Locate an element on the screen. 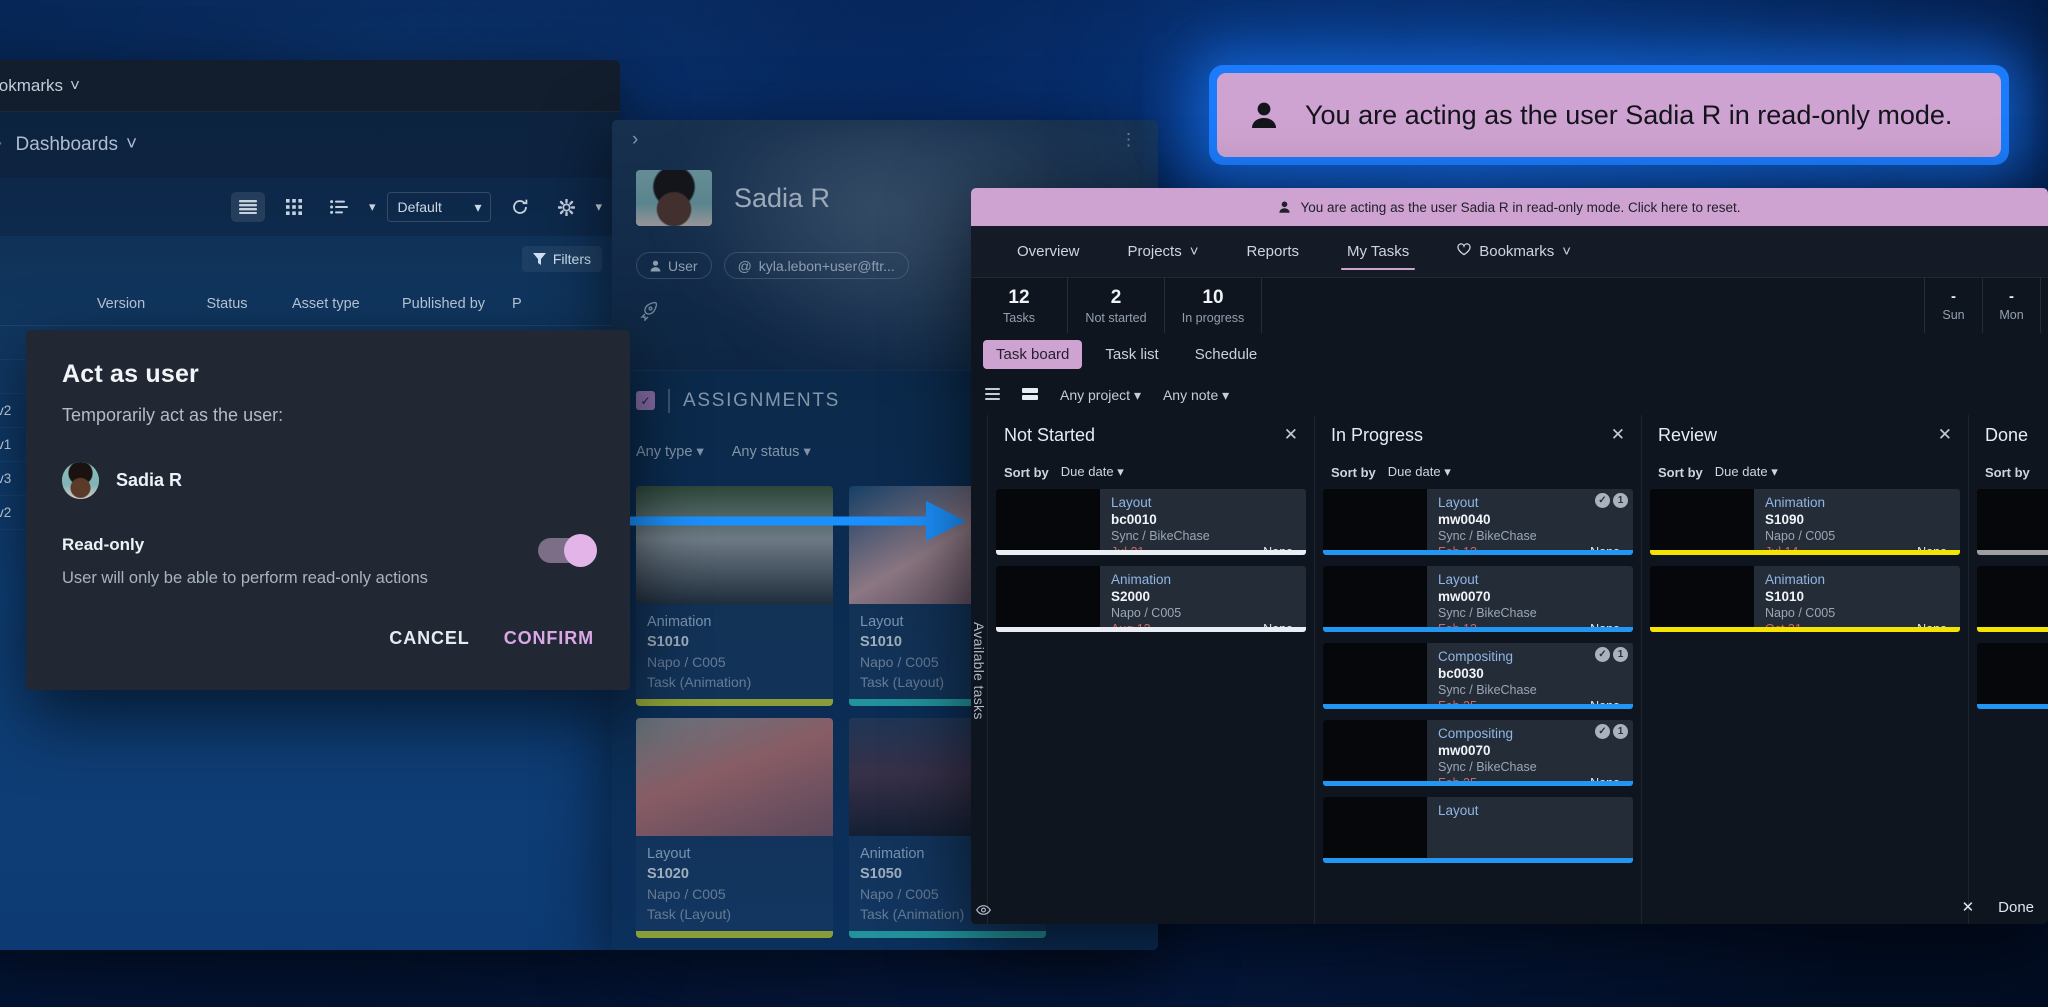 This screenshot has height=1007, width=2048. stat-label: Tasks is located at coordinates (1019, 317).